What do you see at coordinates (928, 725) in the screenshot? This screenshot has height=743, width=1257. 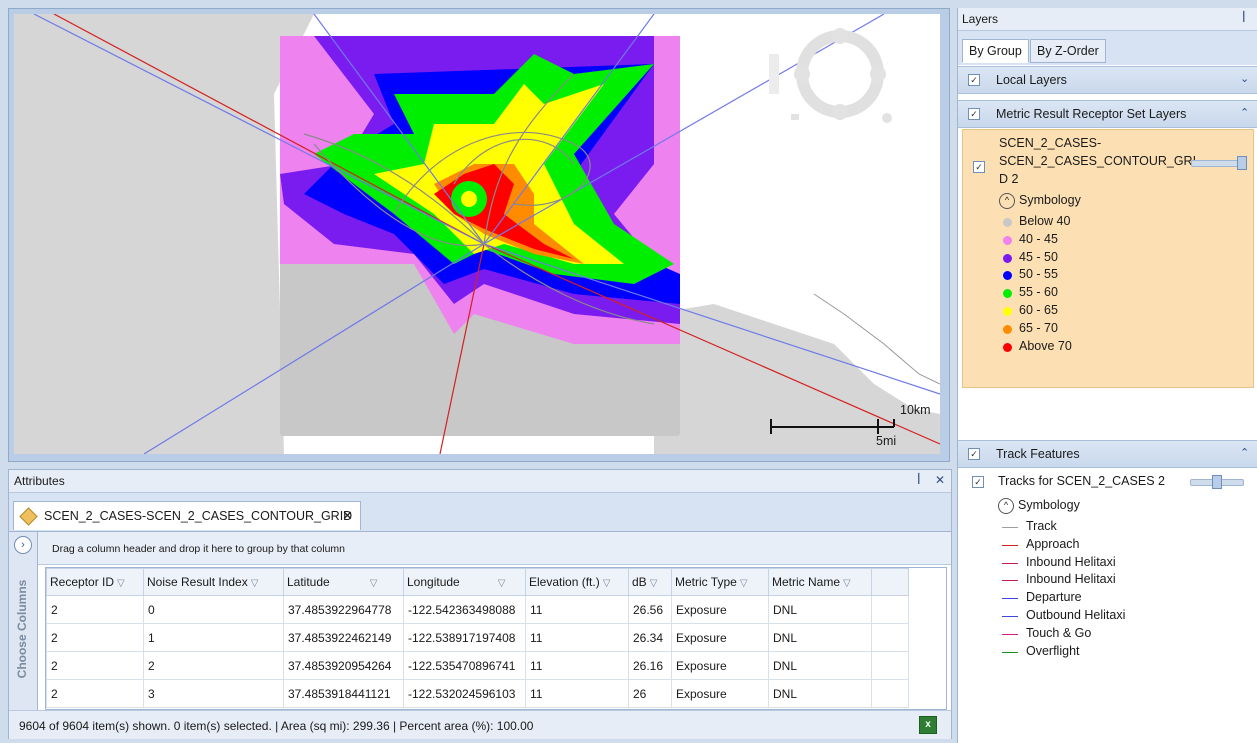 I see `export-excel-icon: x` at bounding box center [928, 725].